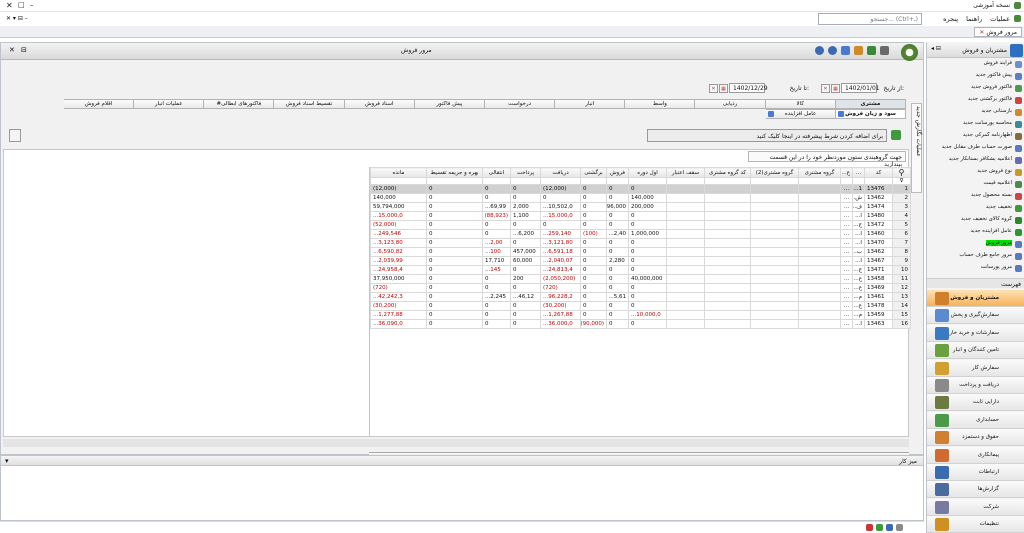 The image size is (1024, 533). I want to click on from-date-field: 1402/01/01, so click(860, 88).